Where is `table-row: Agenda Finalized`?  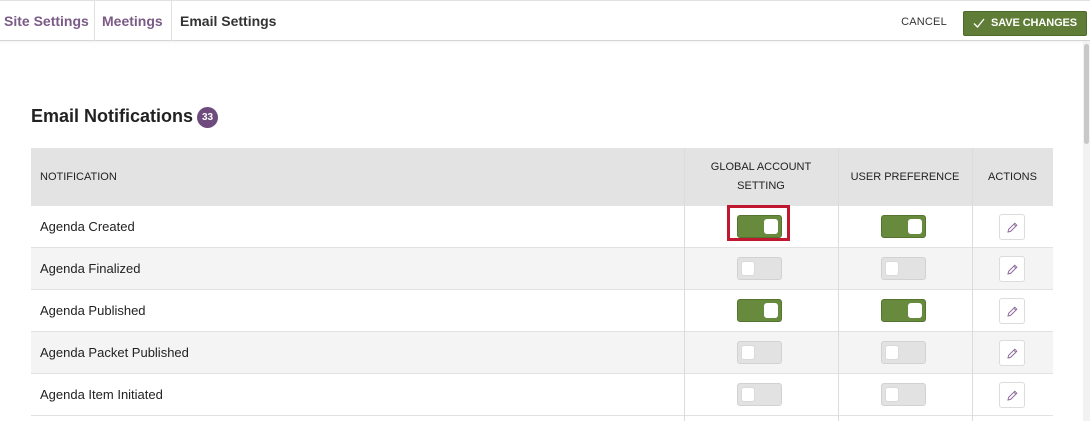 table-row: Agenda Finalized is located at coordinates (542, 269).